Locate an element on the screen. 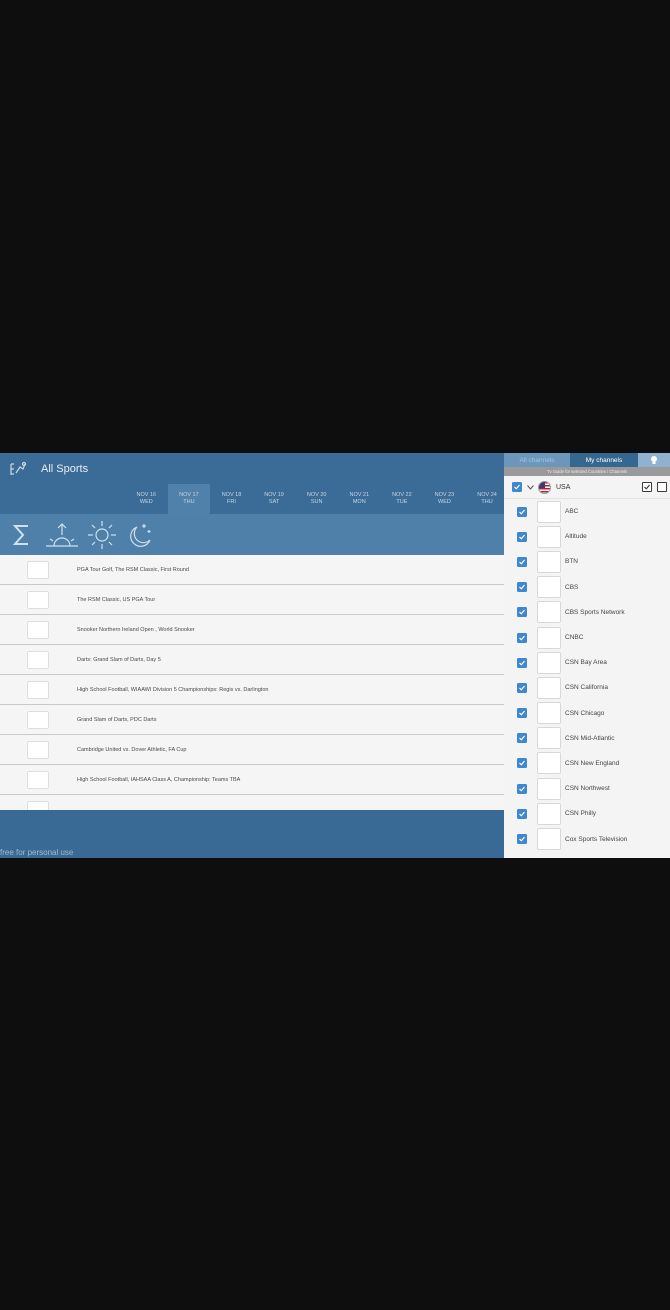 This screenshot has width=670, height=1310. day-label: WED is located at coordinates (146, 502).